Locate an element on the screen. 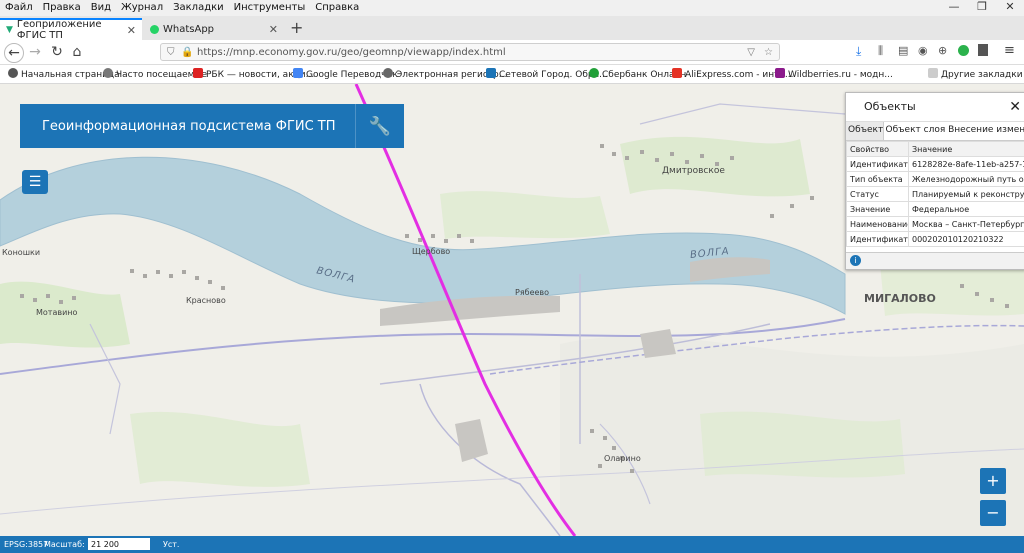 This screenshot has width=1024, height=553. whatsapp-icon is located at coordinates (154, 29).